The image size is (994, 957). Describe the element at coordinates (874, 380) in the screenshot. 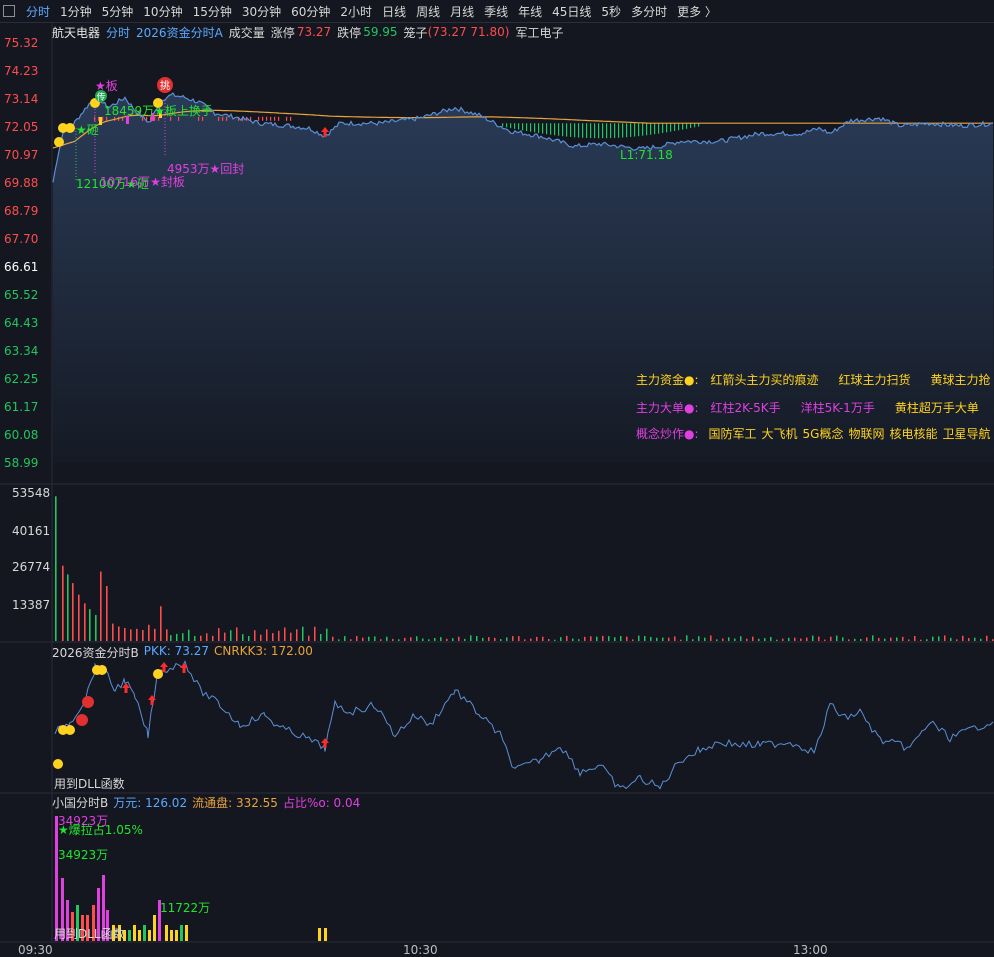

I see `legend-fund-item: 红球主力扫货` at that location.